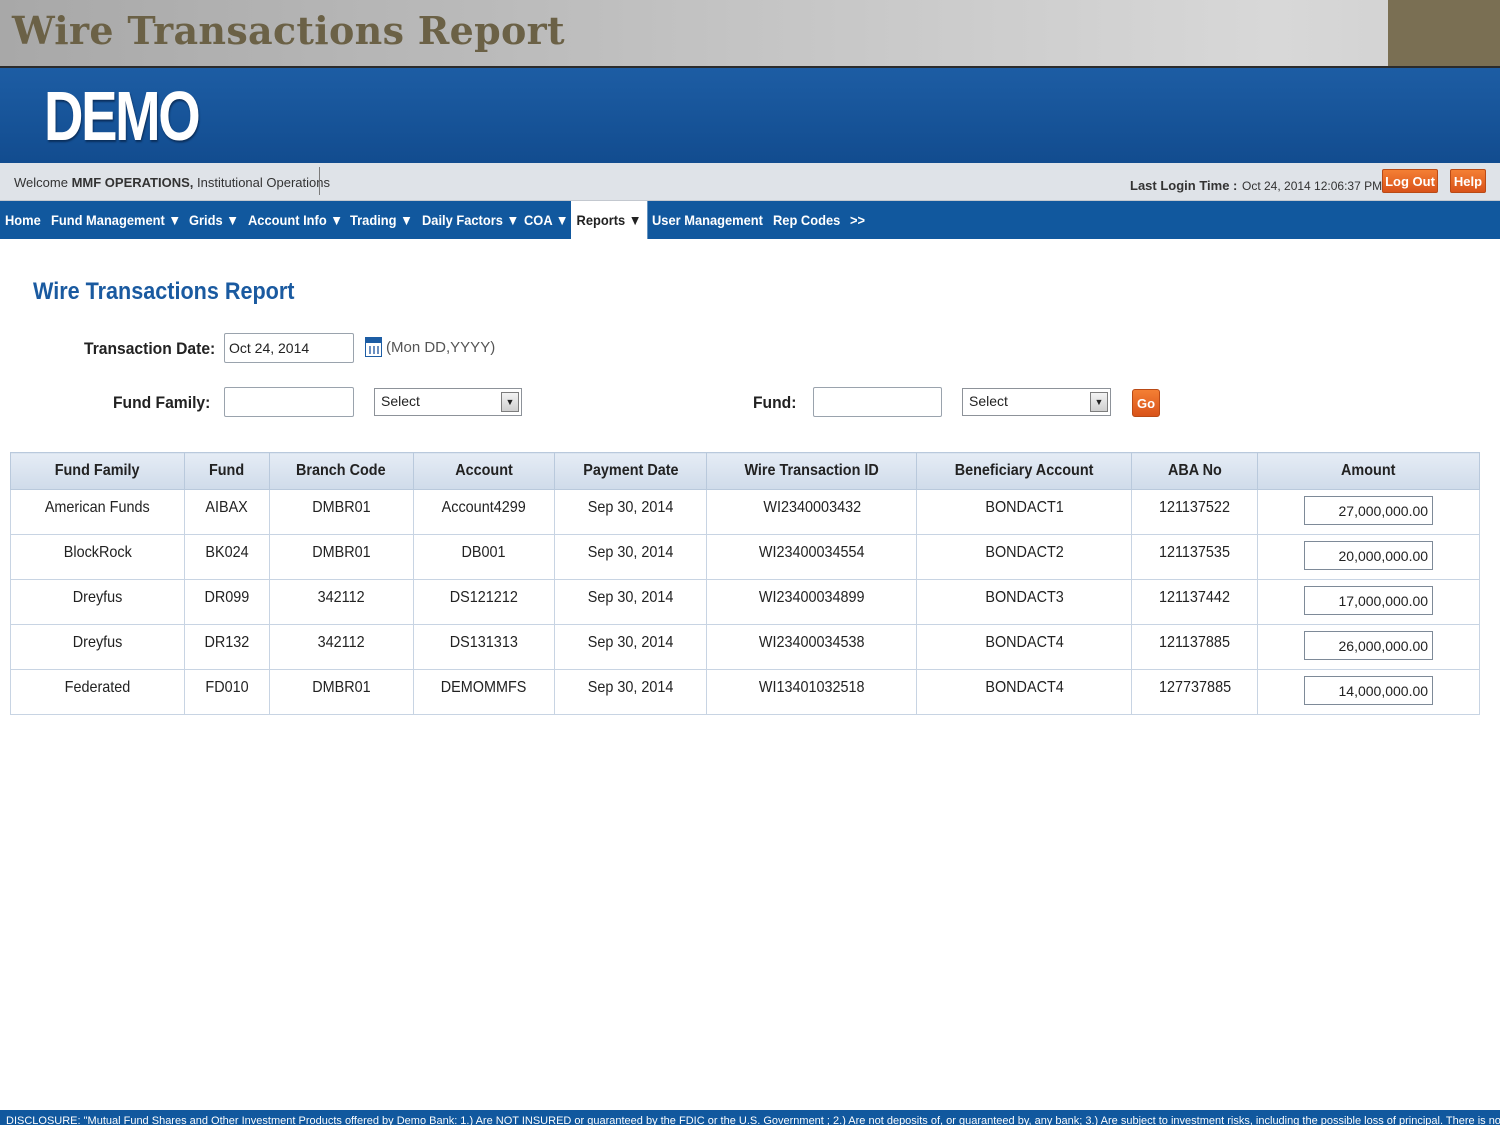 Image resolution: width=1500 pixels, height=1125 pixels. I want to click on cell-account: DS121212, so click(483, 602).